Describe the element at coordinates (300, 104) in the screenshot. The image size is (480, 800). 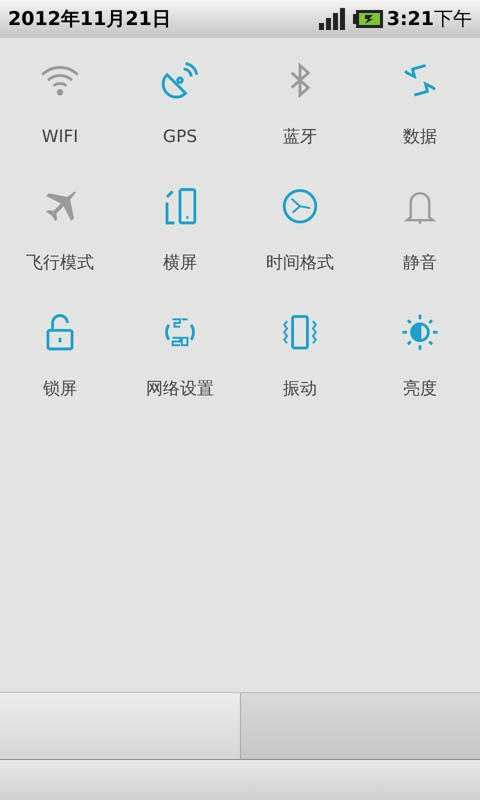
I see `toggle-button: 蓝牙` at that location.